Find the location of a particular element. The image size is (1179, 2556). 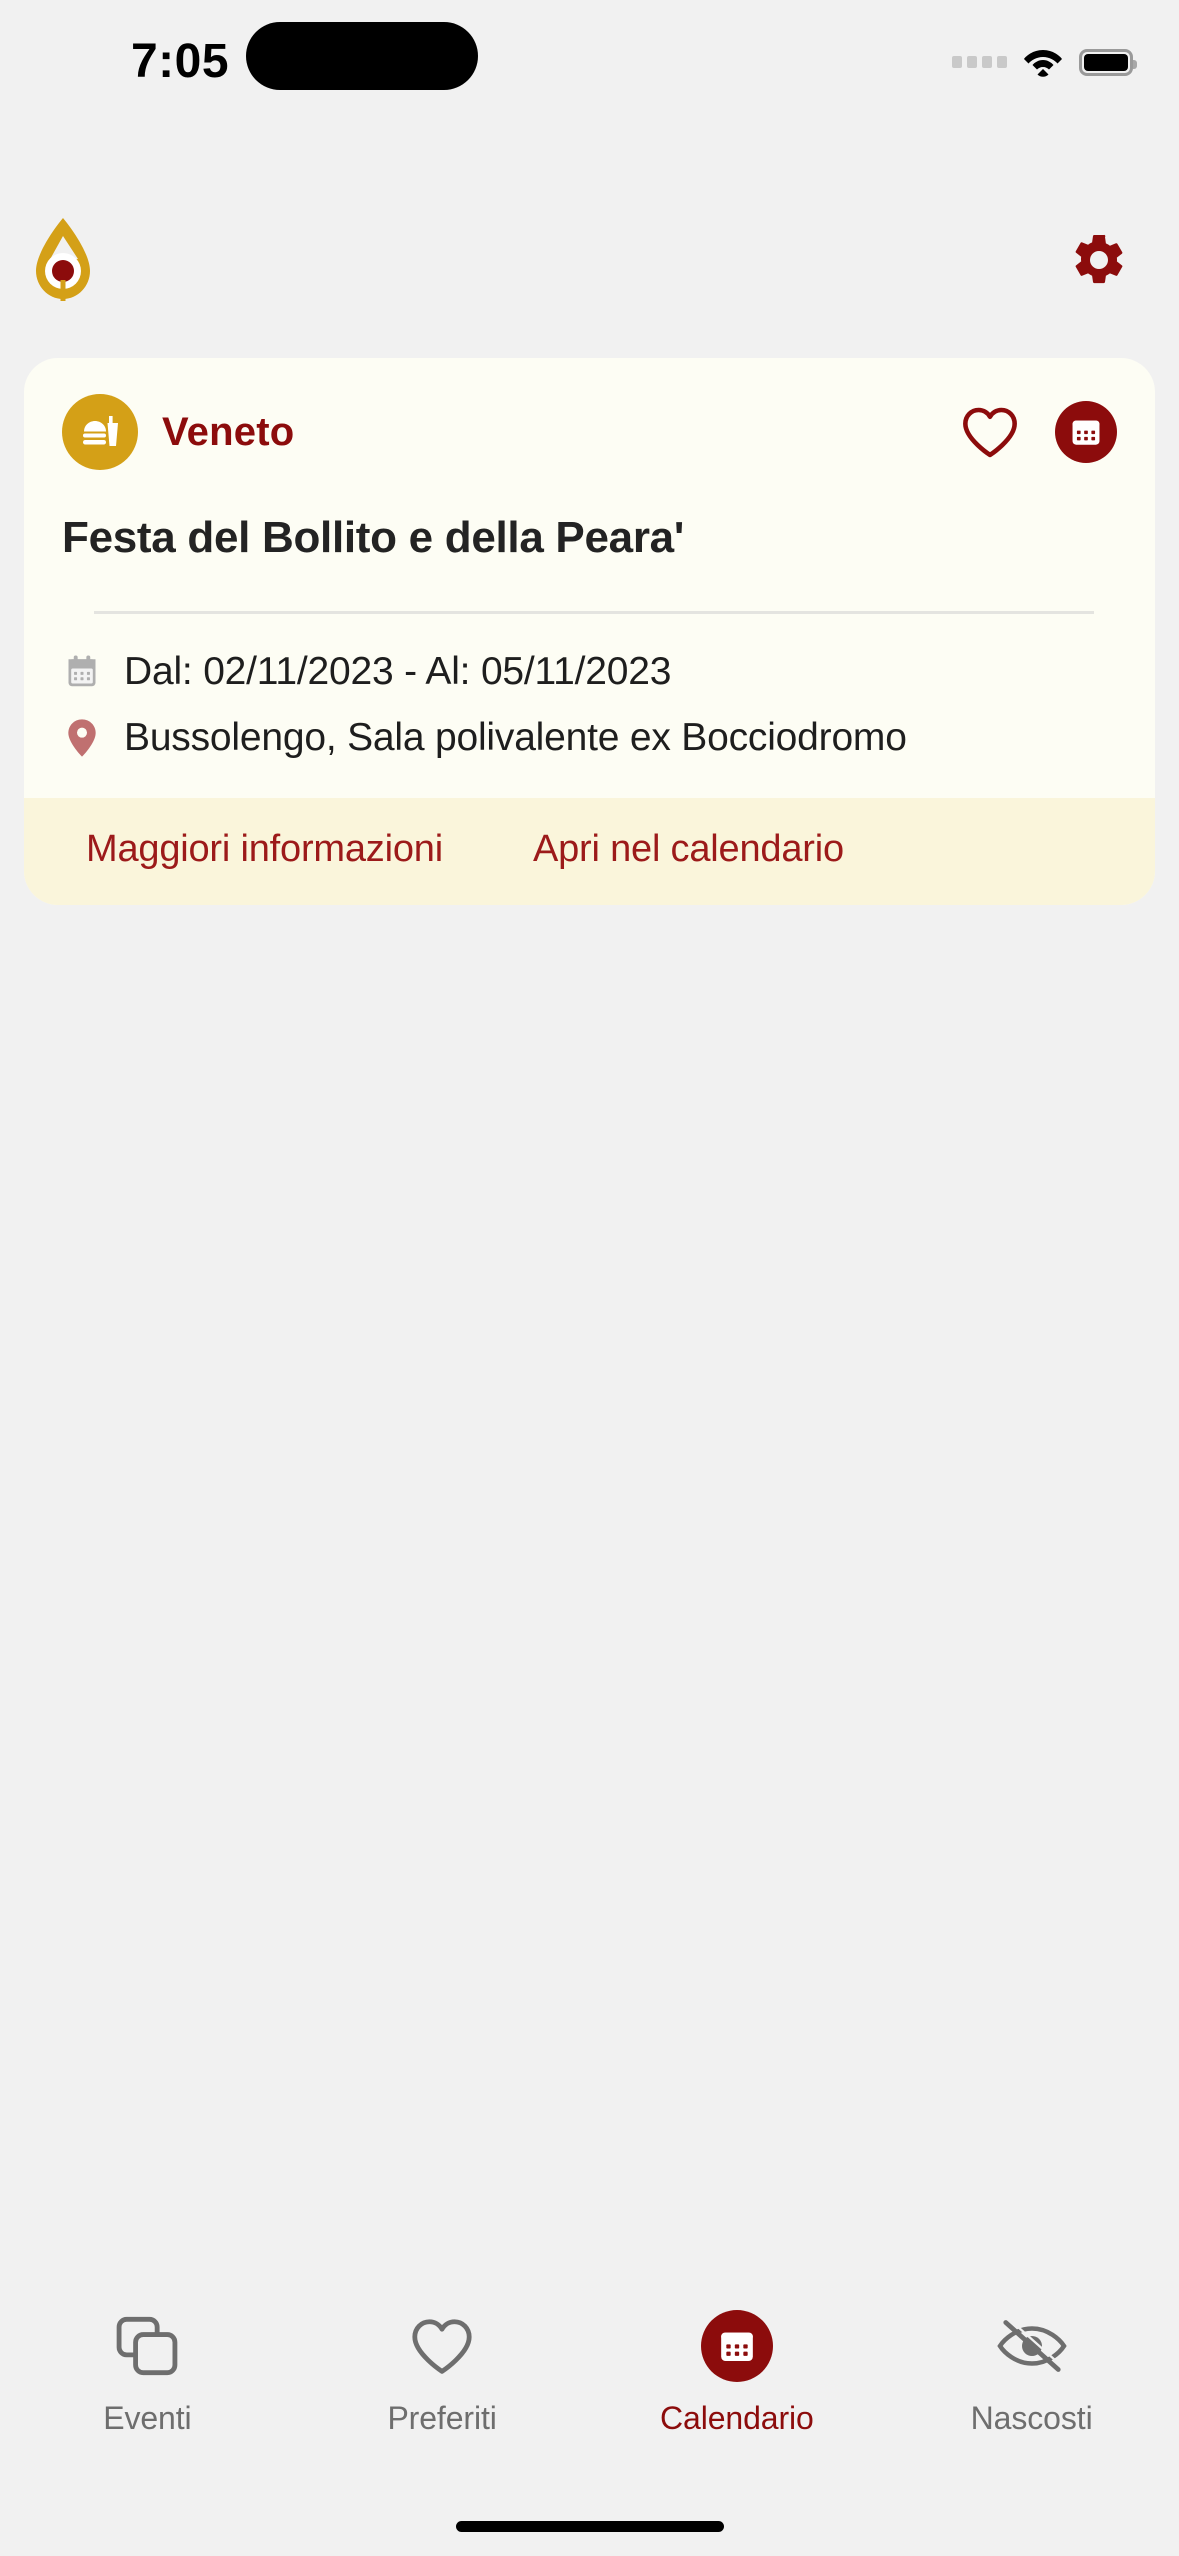

tab-calendario: Calendario is located at coordinates (737, 2373).